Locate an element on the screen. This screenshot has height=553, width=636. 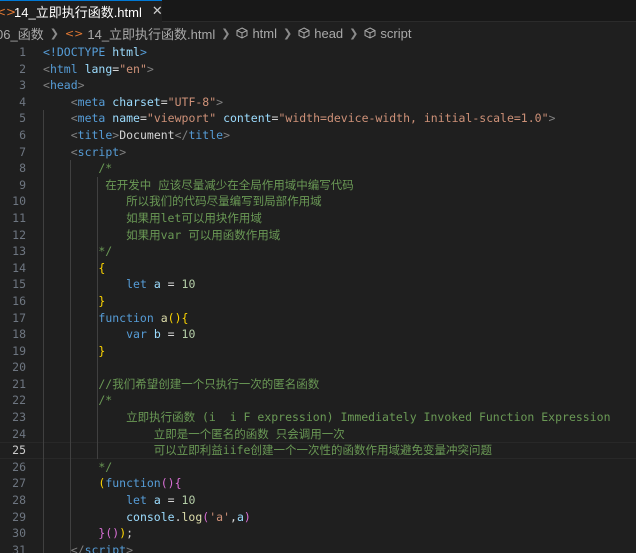
breadcrumb-folder: 06_函数 is located at coordinates (22, 33).